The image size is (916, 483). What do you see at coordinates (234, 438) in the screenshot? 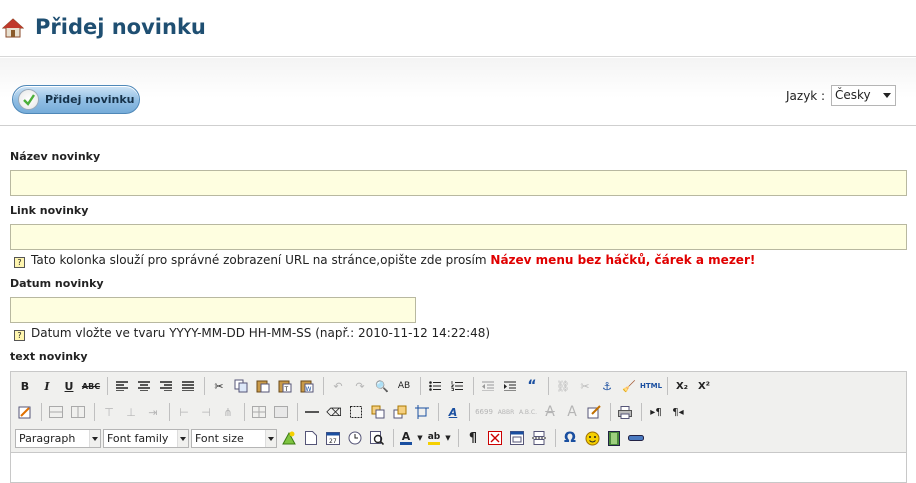
I see `font-size-select: Font size` at bounding box center [234, 438].